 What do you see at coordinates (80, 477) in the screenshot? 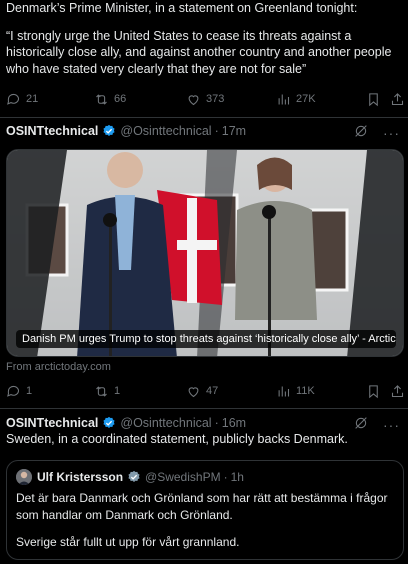
I see `quoted-author-name: Ulf Kristersson` at bounding box center [80, 477].